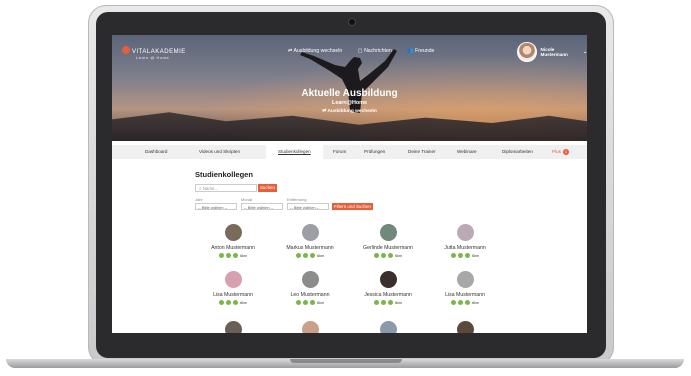  Describe the element at coordinates (126, 50) in the screenshot. I see `logo-icon` at that location.